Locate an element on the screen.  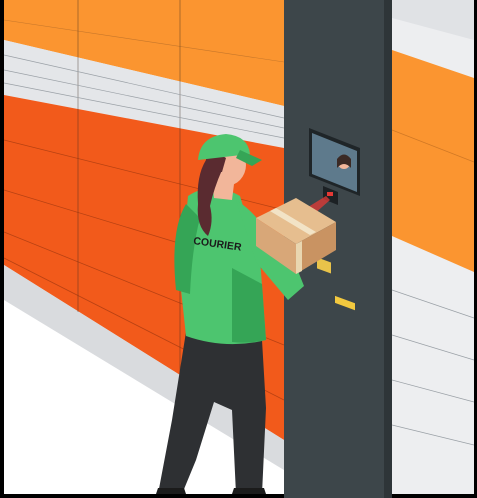
locker-door-orange-right is located at coordinates (433, 161).